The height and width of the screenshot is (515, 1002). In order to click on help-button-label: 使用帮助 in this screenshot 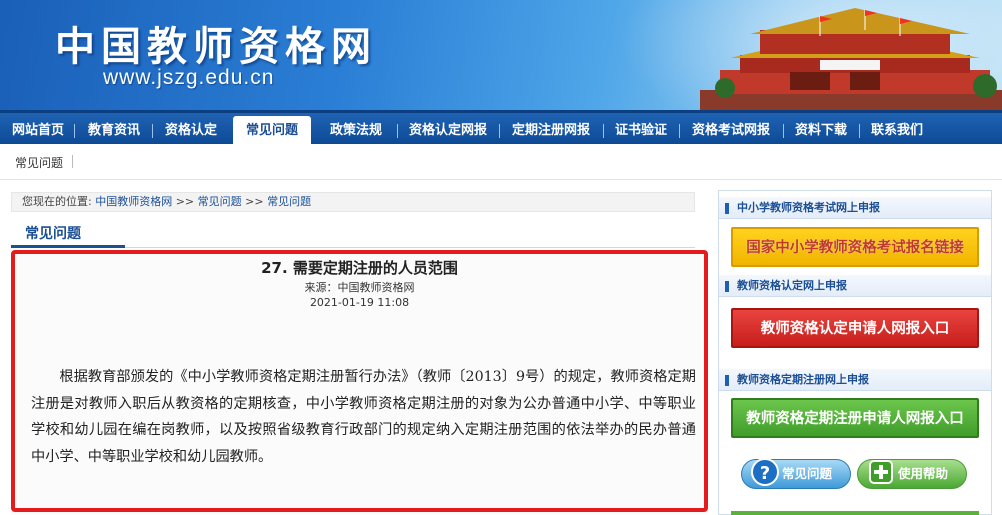, I will do `click(923, 473)`.